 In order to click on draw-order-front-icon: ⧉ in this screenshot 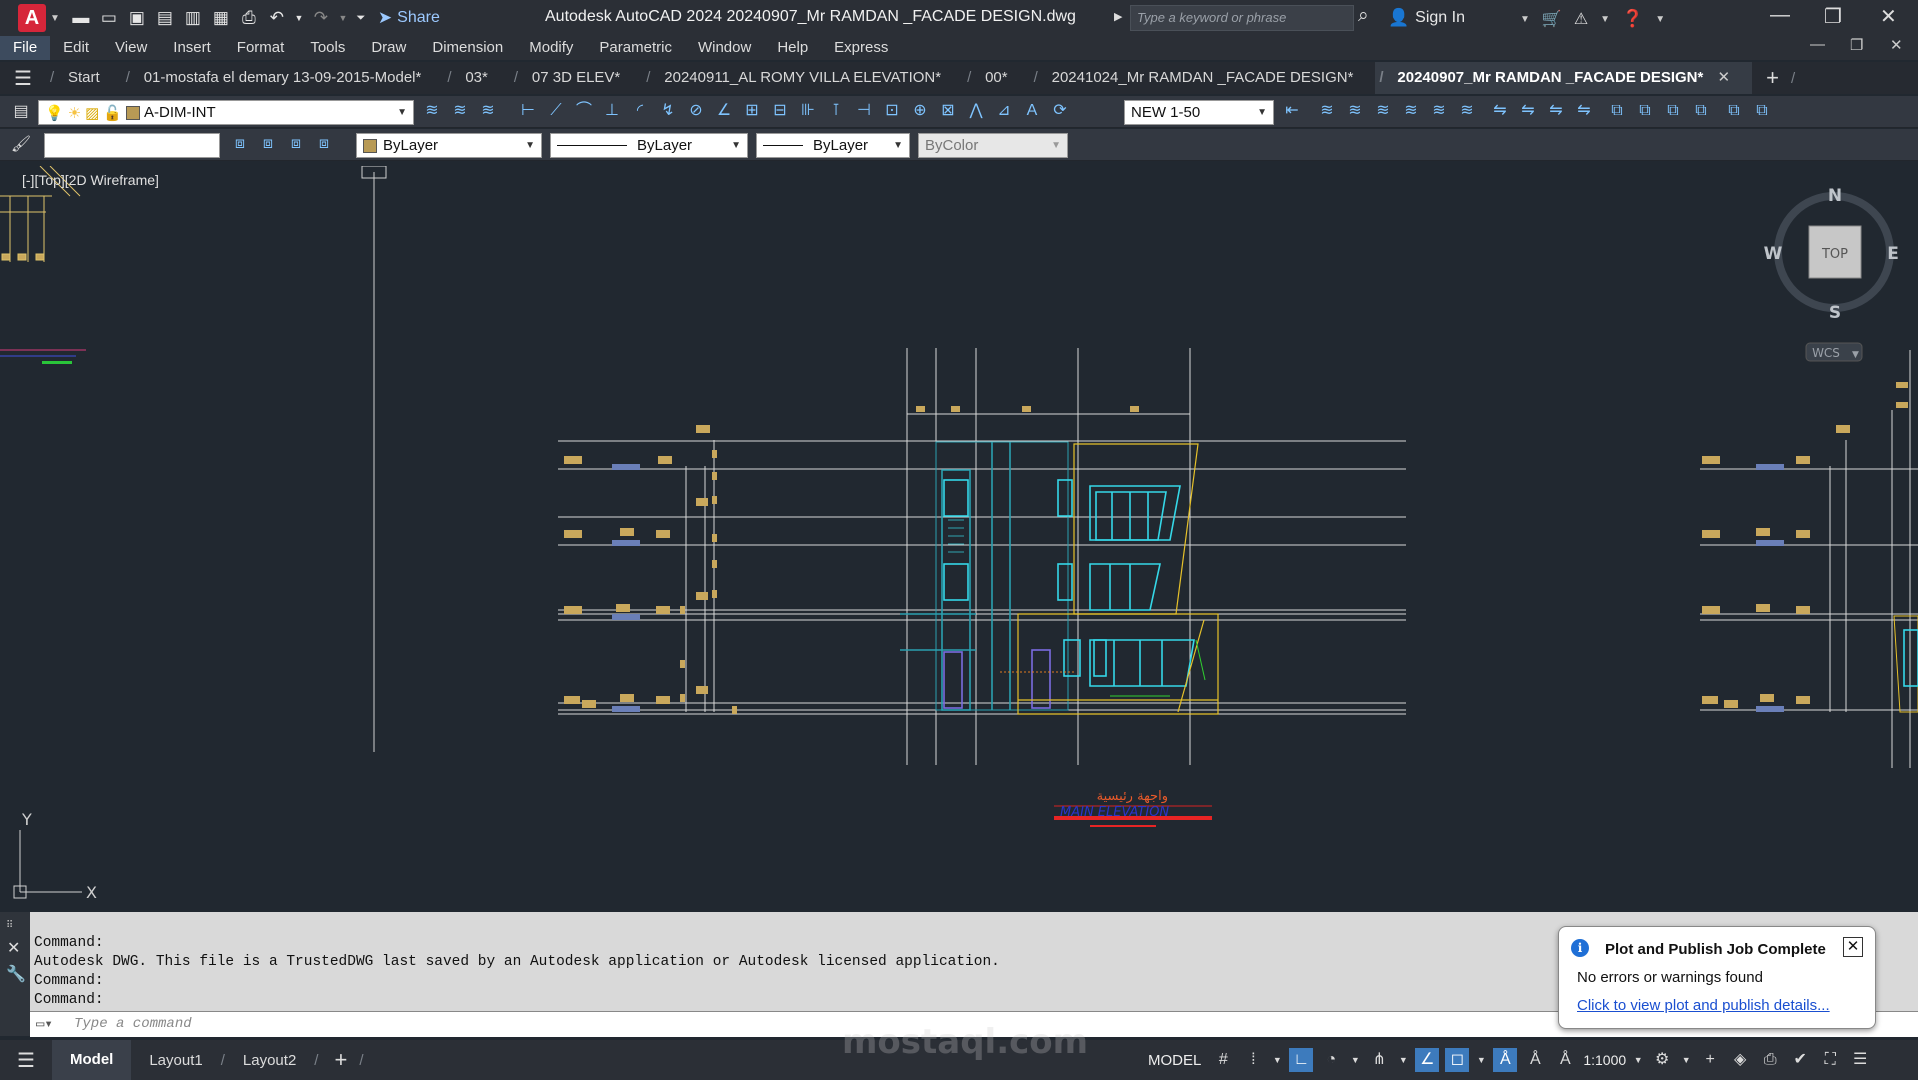, I will do `click(1617, 111)`.